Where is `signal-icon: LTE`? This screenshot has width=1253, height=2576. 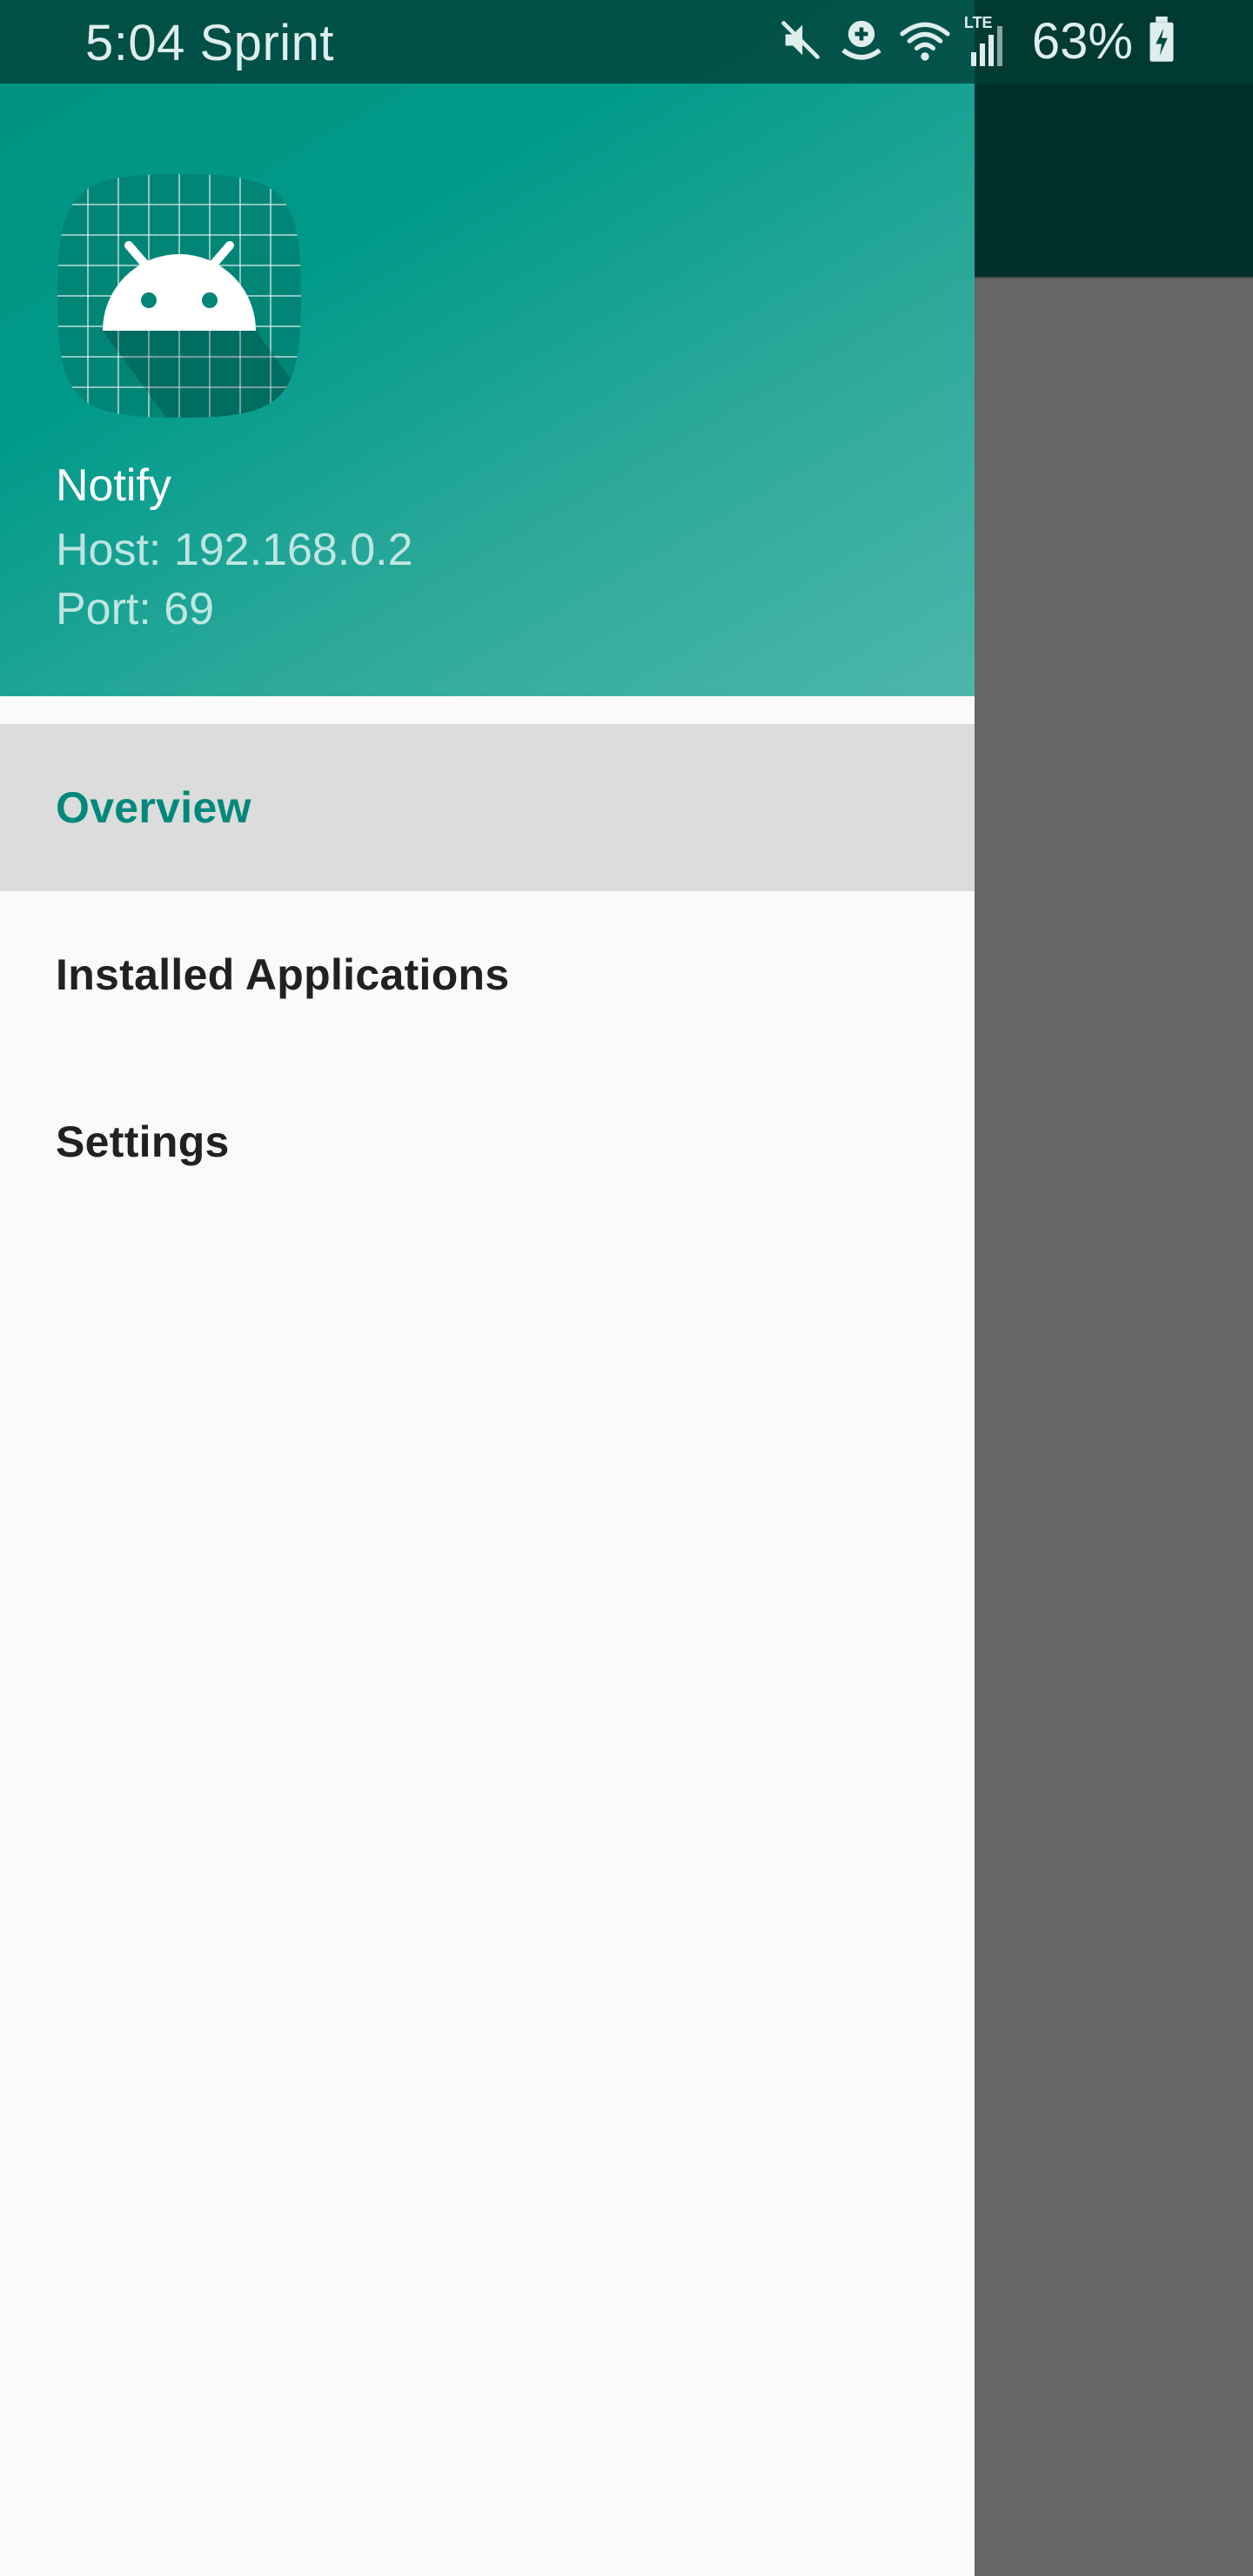 signal-icon: LTE is located at coordinates (986, 42).